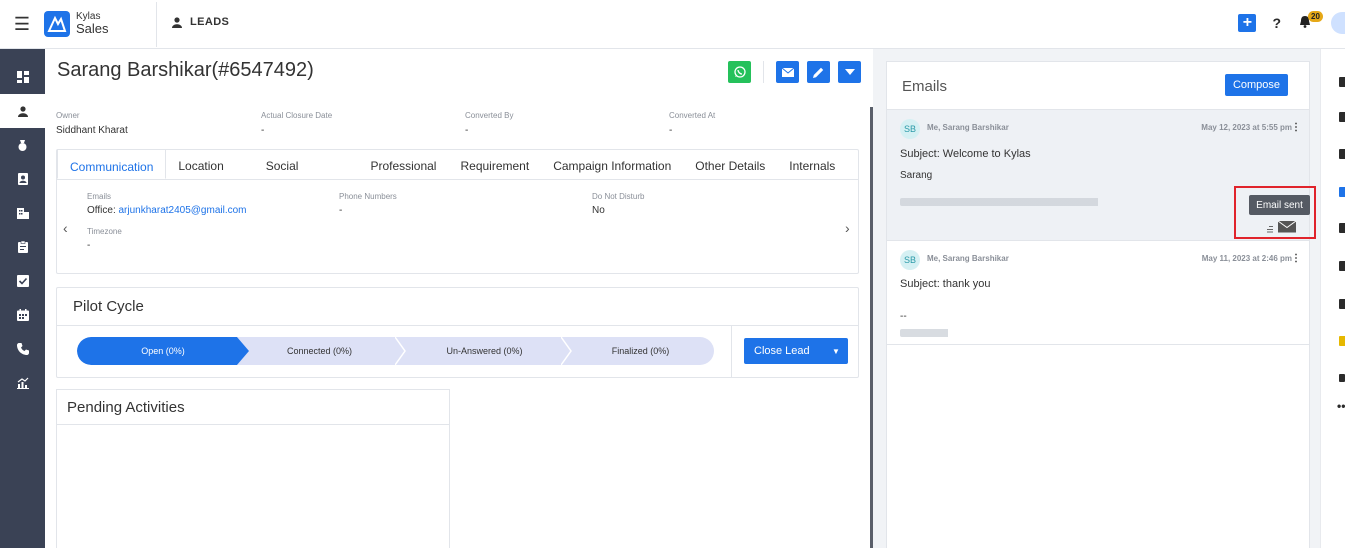 This screenshot has width=1345, height=548. What do you see at coordinates (968, 127) in the screenshot?
I see `email-from: Me, Sarang Barshikar` at bounding box center [968, 127].